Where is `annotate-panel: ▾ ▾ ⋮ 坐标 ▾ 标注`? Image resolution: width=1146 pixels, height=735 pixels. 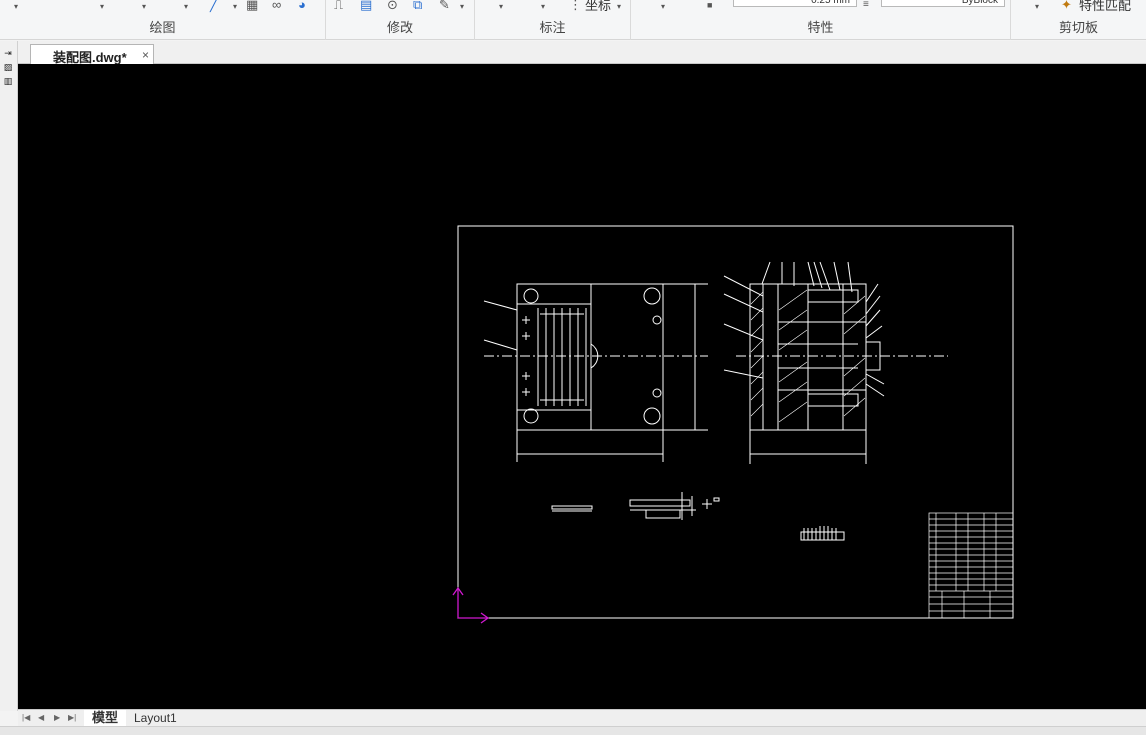
annotate-panel: ▾ ▾ ⋮ 坐标 ▾ 标注 is located at coordinates (553, 20).